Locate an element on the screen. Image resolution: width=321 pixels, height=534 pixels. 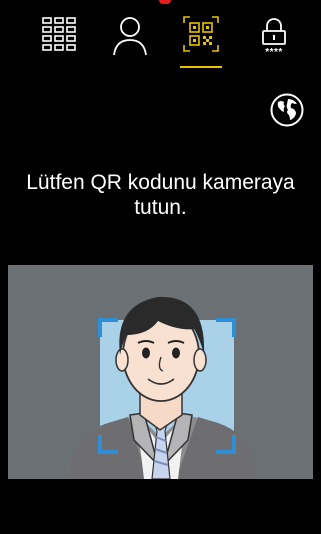
pin-asterisks: **** is located at coordinates (274, 51).